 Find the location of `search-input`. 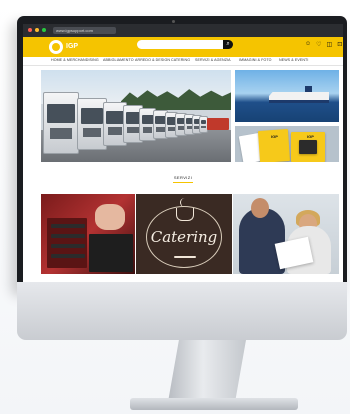

search-input is located at coordinates (182, 44).